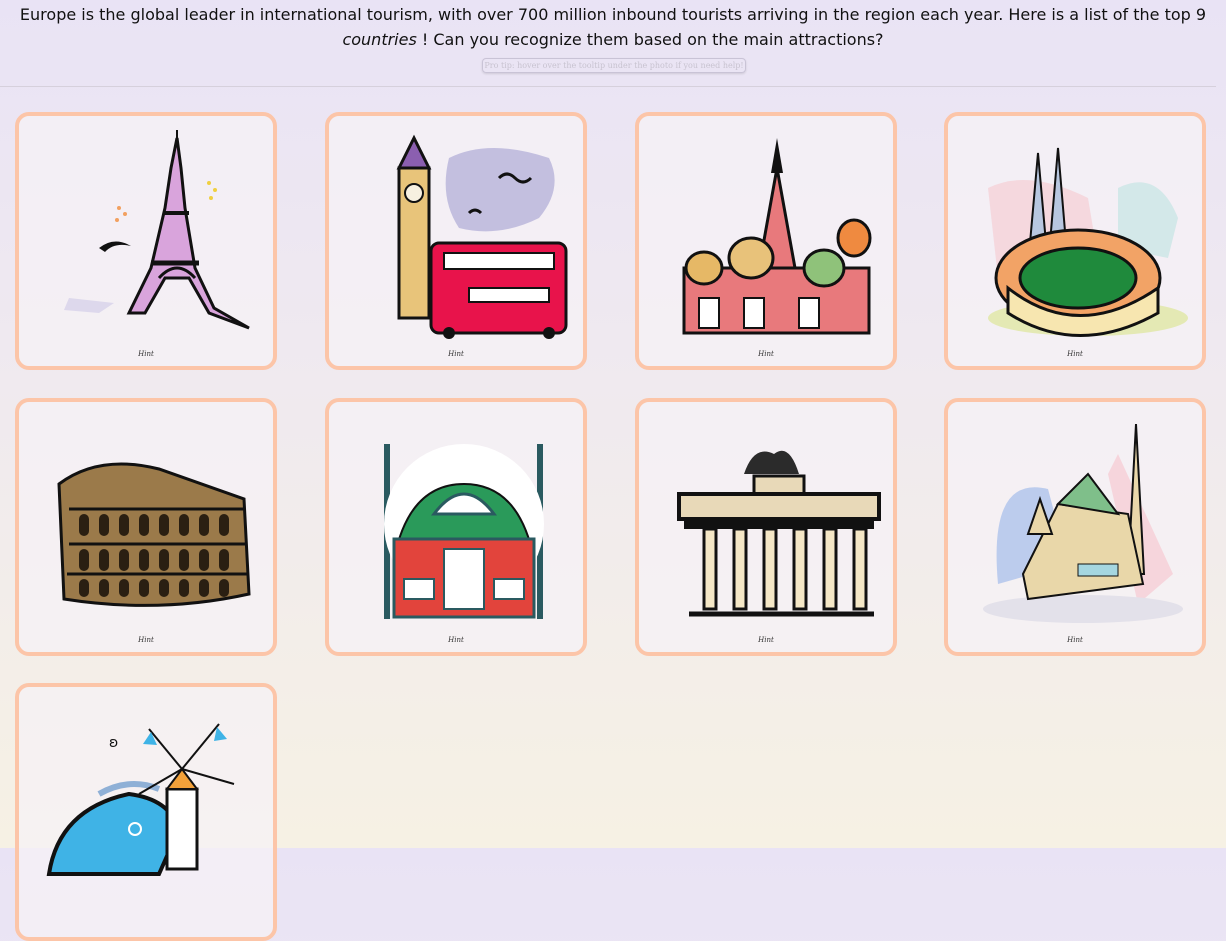 The image size is (1226, 941). Describe the element at coordinates (157, 230) in the screenshot. I see `eiffel-tower-icon` at that location.